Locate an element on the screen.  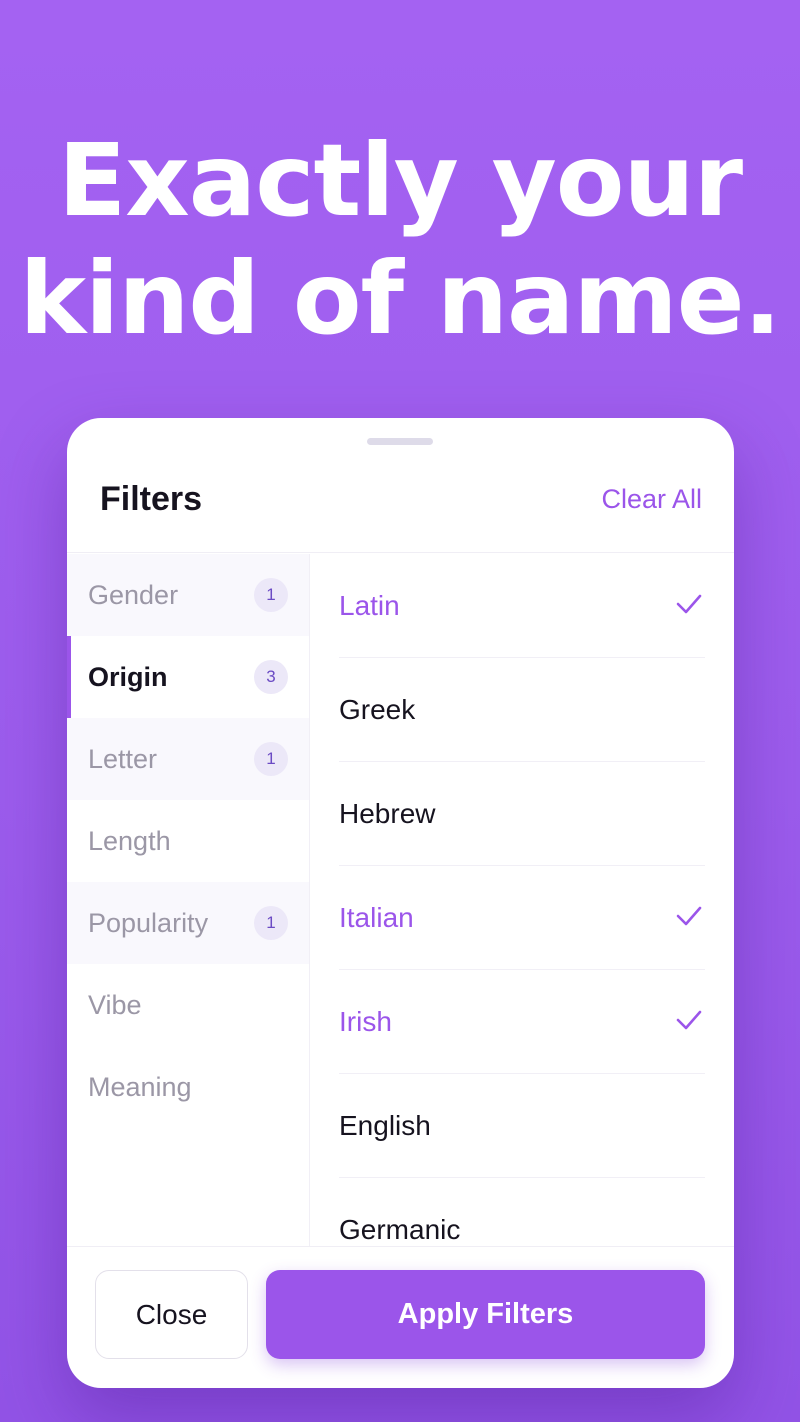
category-item-meaning: Meaning is located at coordinates (188, 1087).